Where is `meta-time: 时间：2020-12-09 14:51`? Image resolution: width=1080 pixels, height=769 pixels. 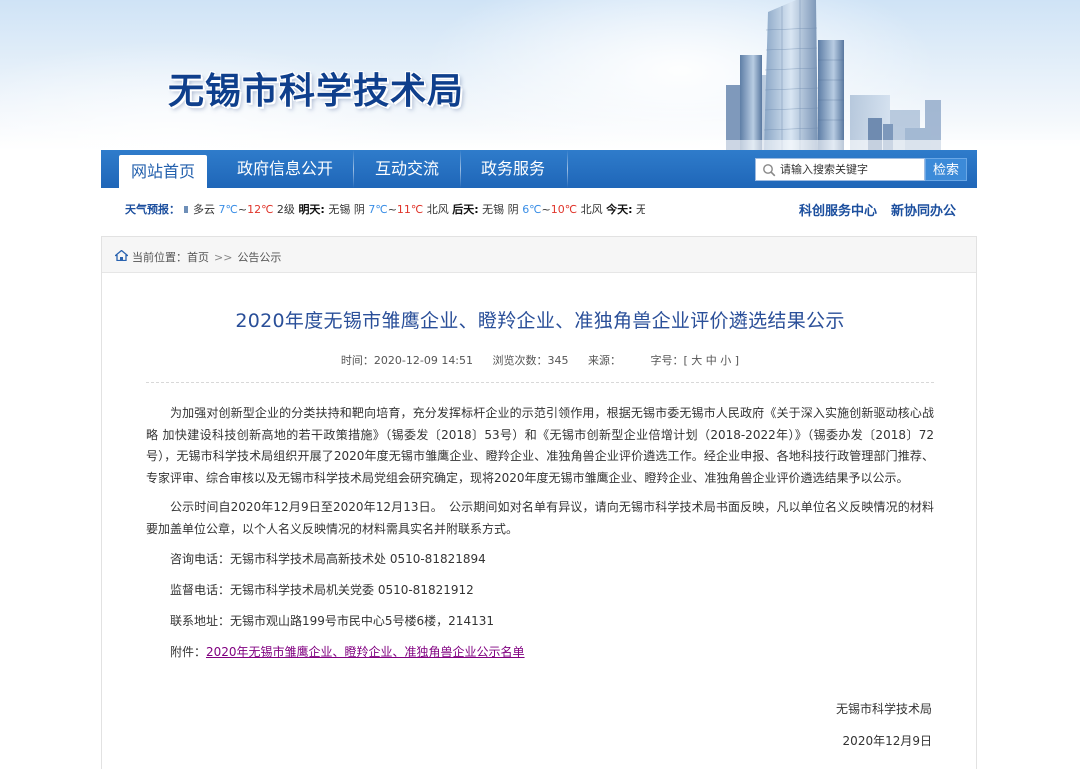
meta-time: 时间：2020-12-09 14:51 is located at coordinates (407, 360).